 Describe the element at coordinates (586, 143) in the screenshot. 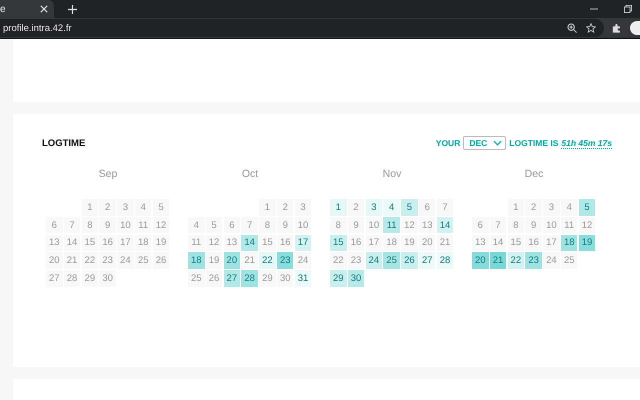

I see `total-time: 51h 45m 17s` at that location.